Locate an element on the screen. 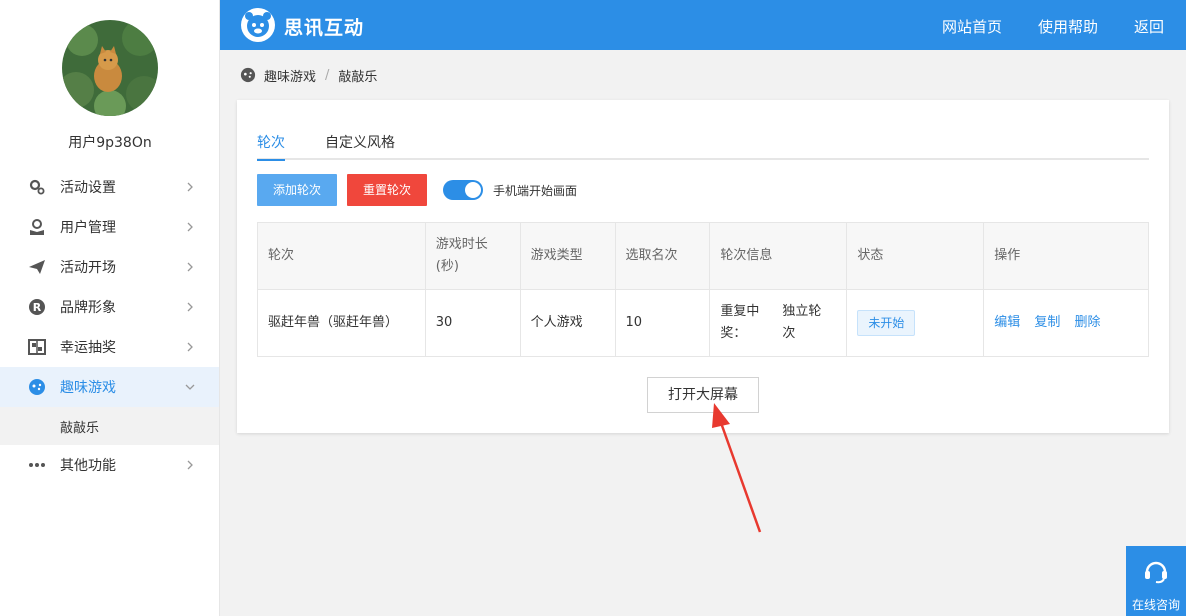  column-header: 操作 is located at coordinates (1066, 256).